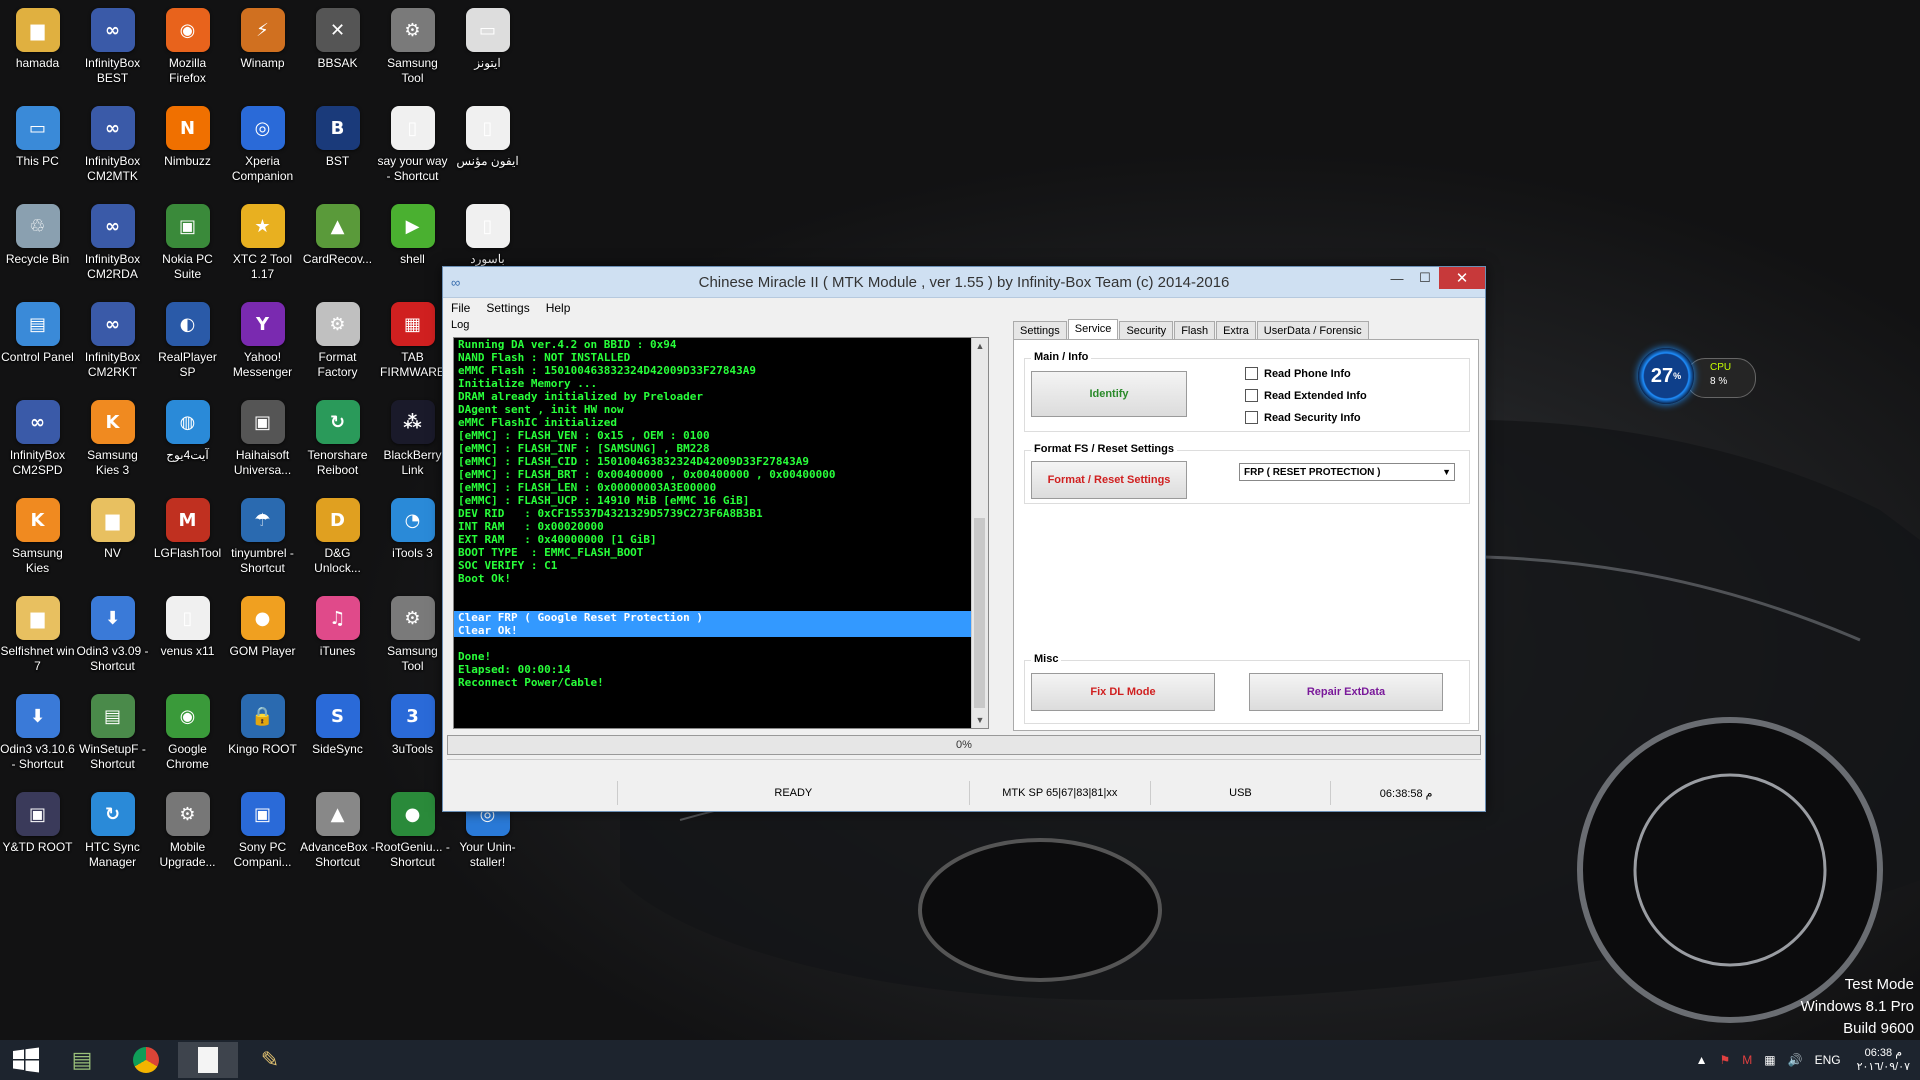  What do you see at coordinates (187, 540) in the screenshot?
I see `desktop-icon: M LGFlashTool` at bounding box center [187, 540].